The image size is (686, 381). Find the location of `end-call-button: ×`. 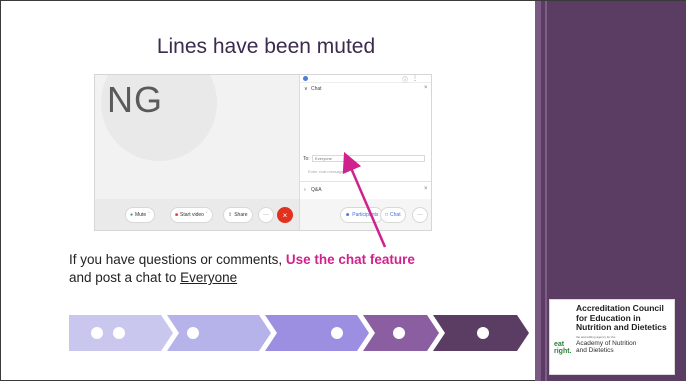

end-call-button: × is located at coordinates (285, 215).